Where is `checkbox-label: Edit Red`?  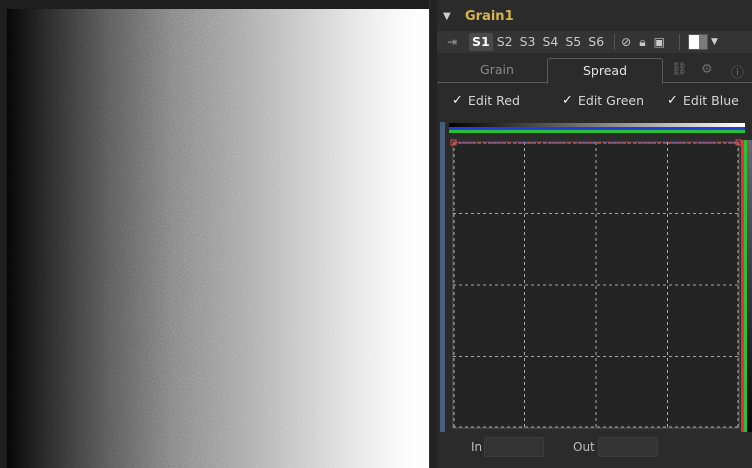
checkbox-label: Edit Red is located at coordinates (494, 100).